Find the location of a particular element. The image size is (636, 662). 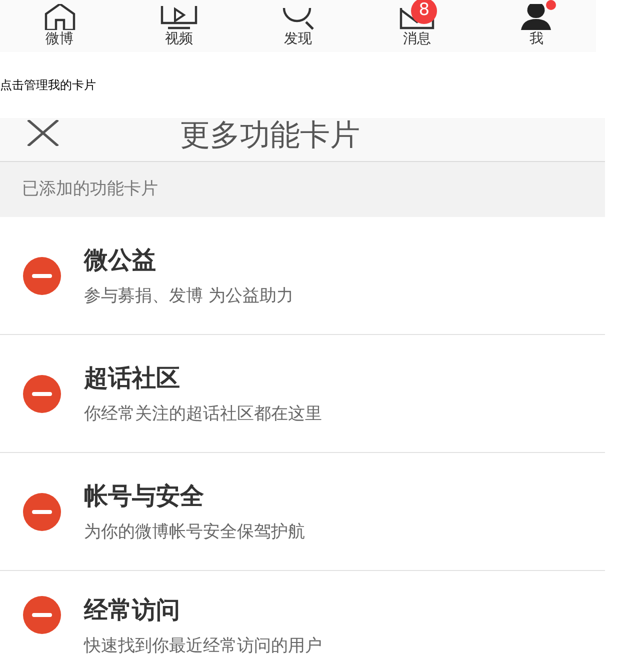

card-title: 超话社区 is located at coordinates (132, 377).